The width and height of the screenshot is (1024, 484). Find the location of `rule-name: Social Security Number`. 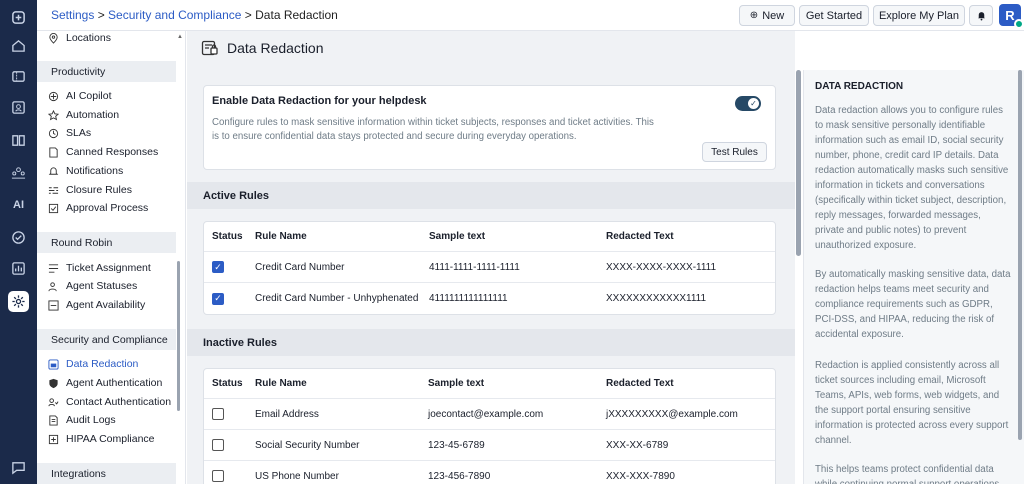

rule-name: Social Security Number is located at coordinates (307, 445).